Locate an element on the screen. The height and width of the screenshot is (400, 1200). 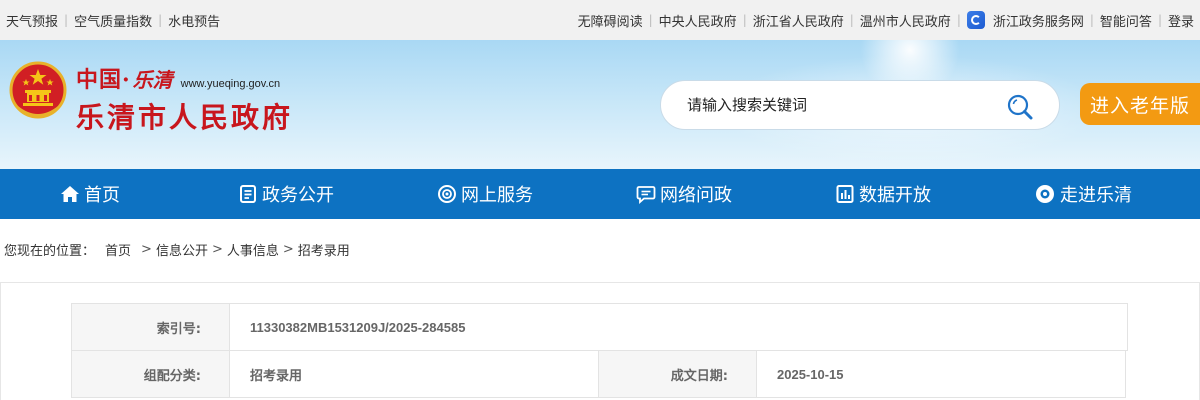
zwfw-link: 浙江政务服务网 is located at coordinates (1038, 20).